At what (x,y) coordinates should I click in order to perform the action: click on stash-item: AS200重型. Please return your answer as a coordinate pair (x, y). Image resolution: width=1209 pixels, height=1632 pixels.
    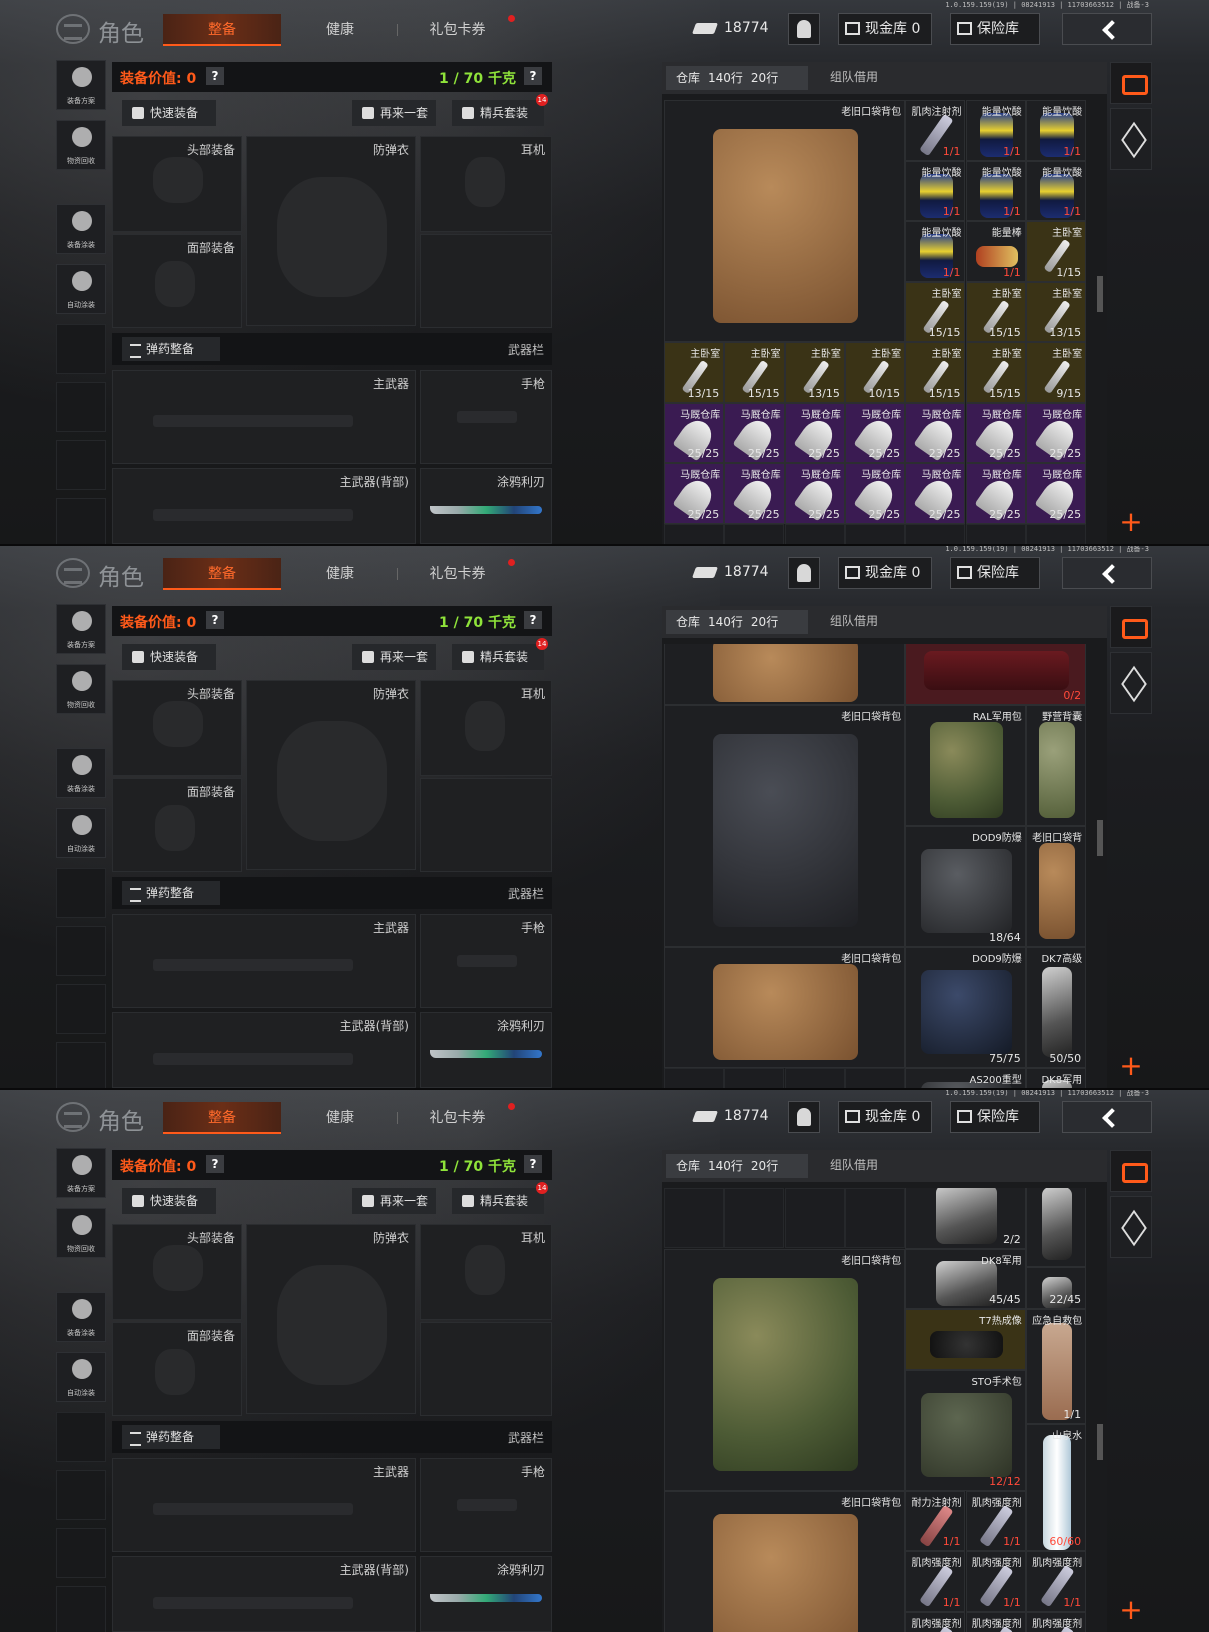
    Looking at the image, I should click on (965, 1077).